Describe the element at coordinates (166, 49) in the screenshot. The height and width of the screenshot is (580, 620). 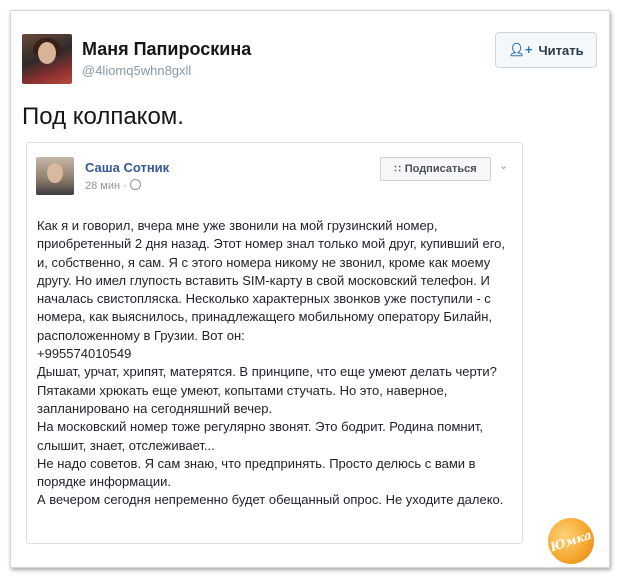
I see `author-name: Маня Папироскина` at that location.